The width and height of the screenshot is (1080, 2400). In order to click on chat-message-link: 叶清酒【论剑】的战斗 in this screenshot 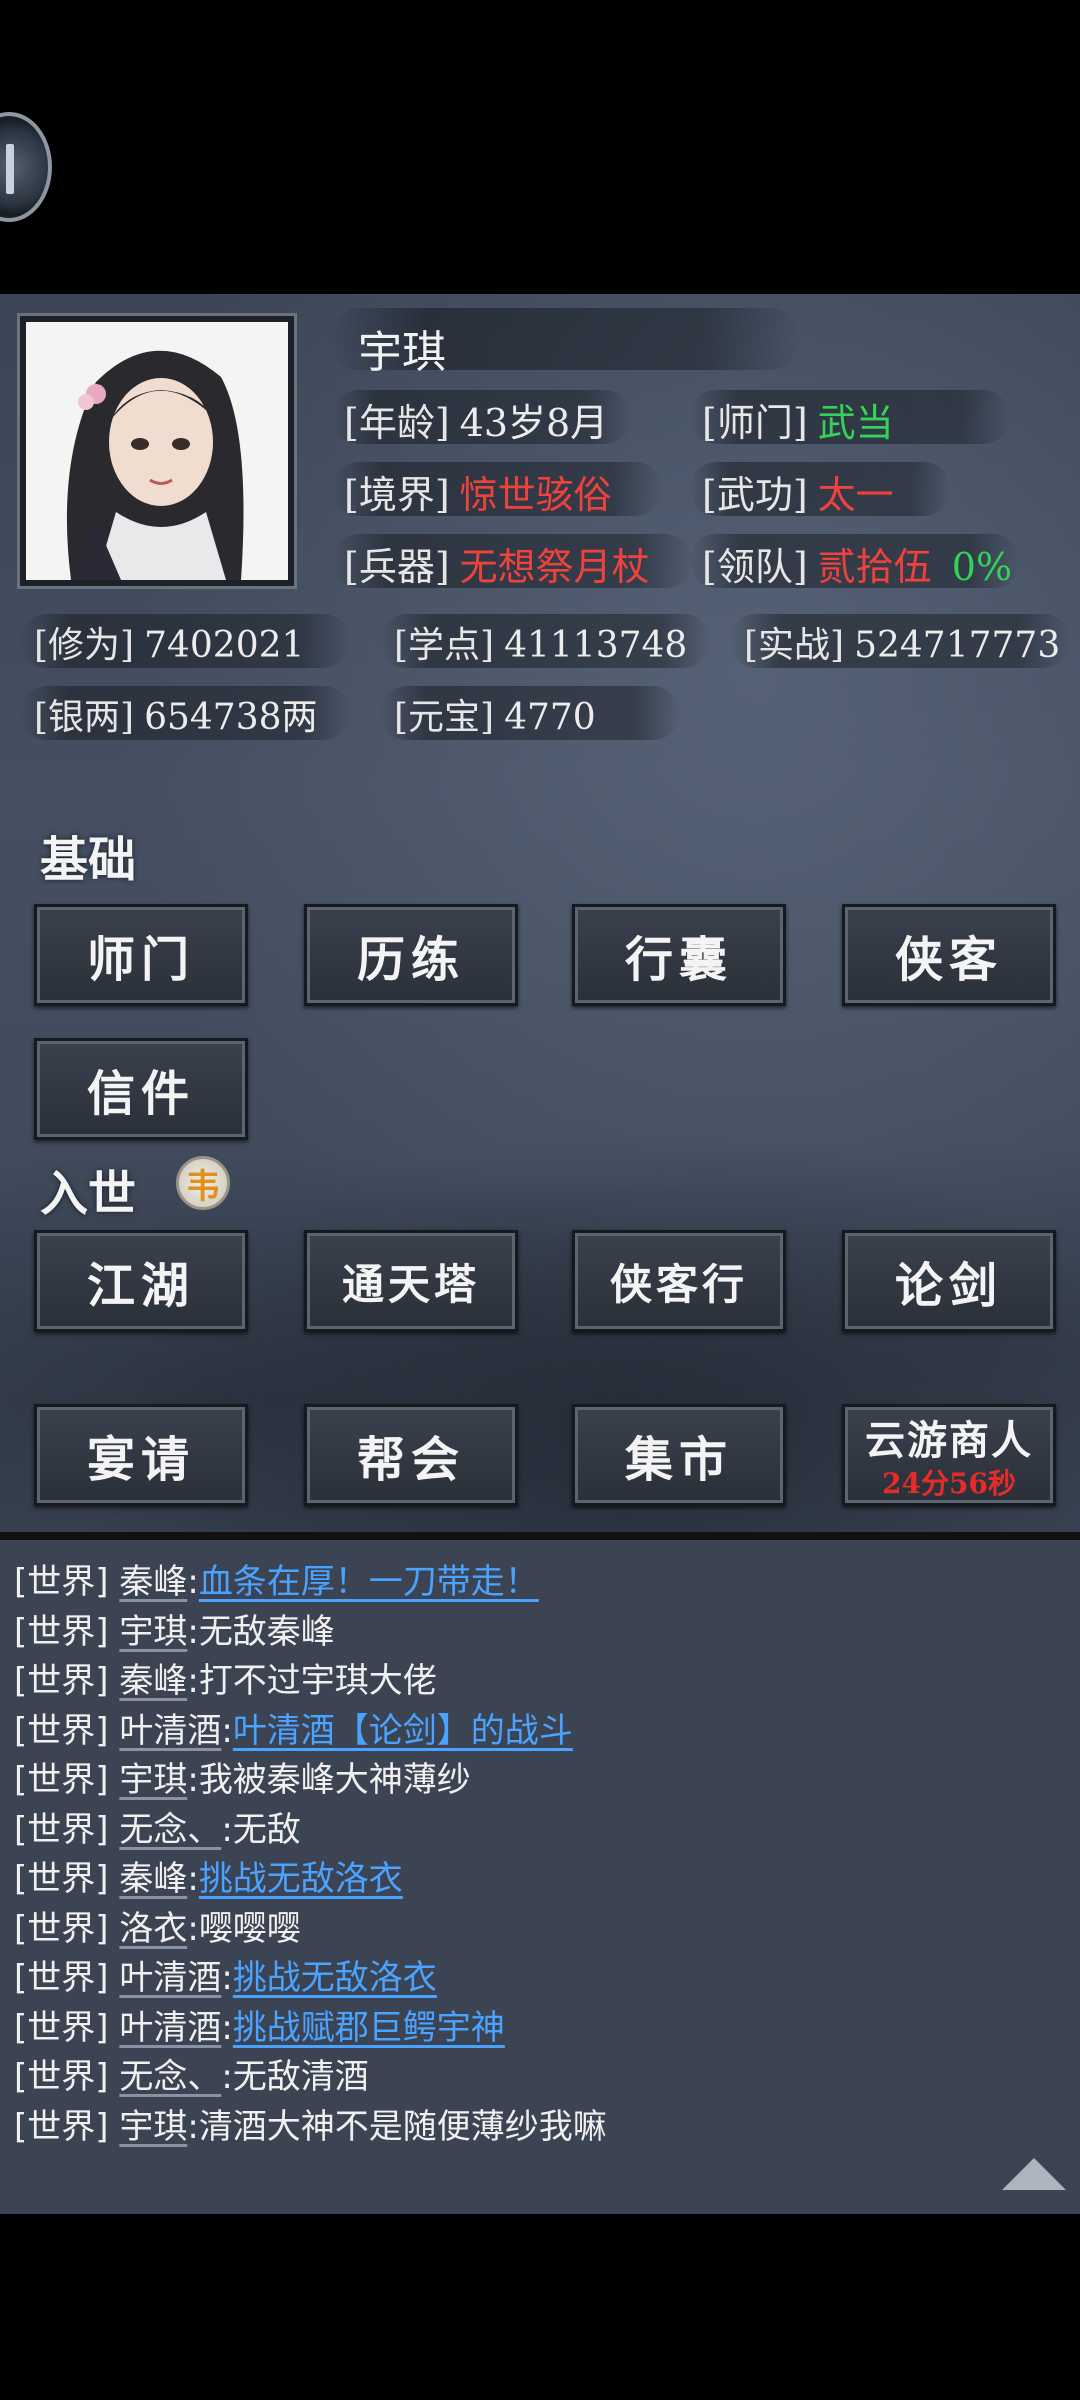, I will do `click(403, 1731)`.